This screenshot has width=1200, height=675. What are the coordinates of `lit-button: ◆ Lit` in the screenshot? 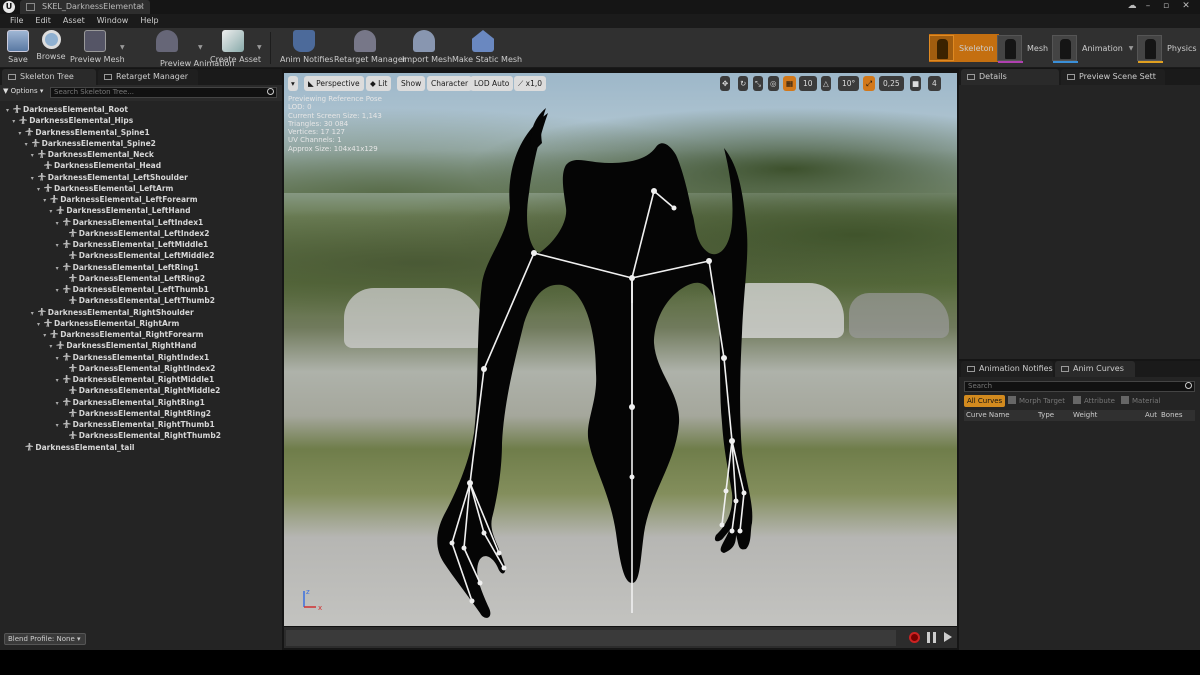 It's located at (379, 83).